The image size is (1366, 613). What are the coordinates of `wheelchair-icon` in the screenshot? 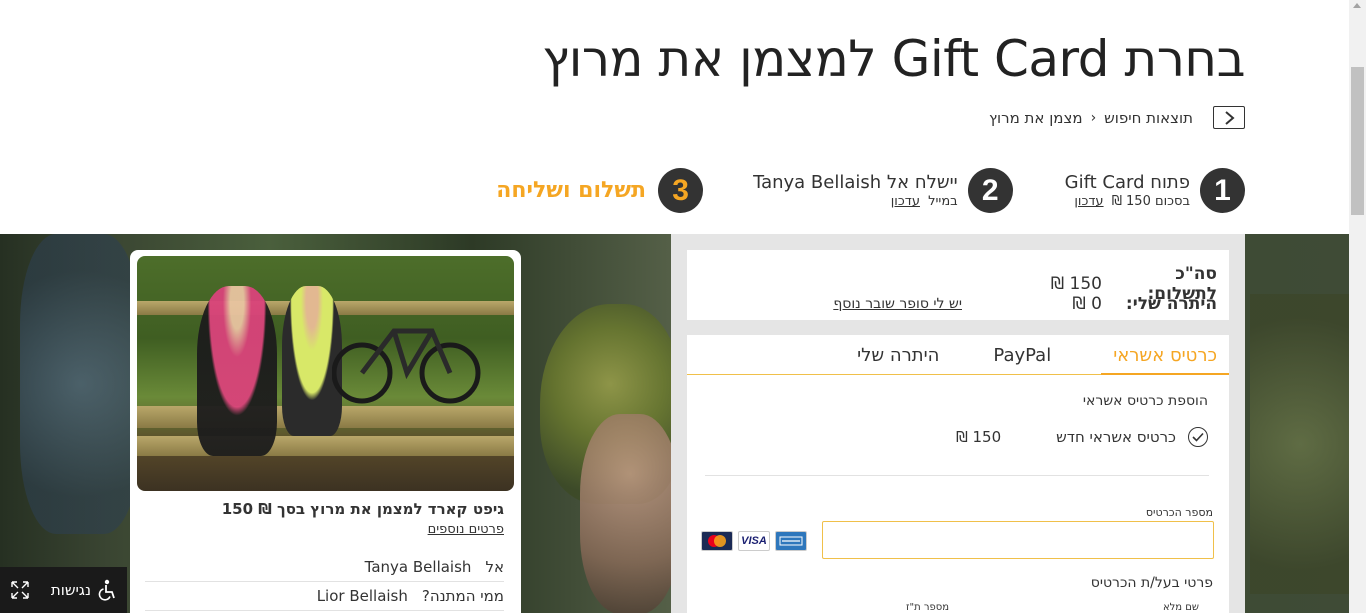 It's located at (106, 590).